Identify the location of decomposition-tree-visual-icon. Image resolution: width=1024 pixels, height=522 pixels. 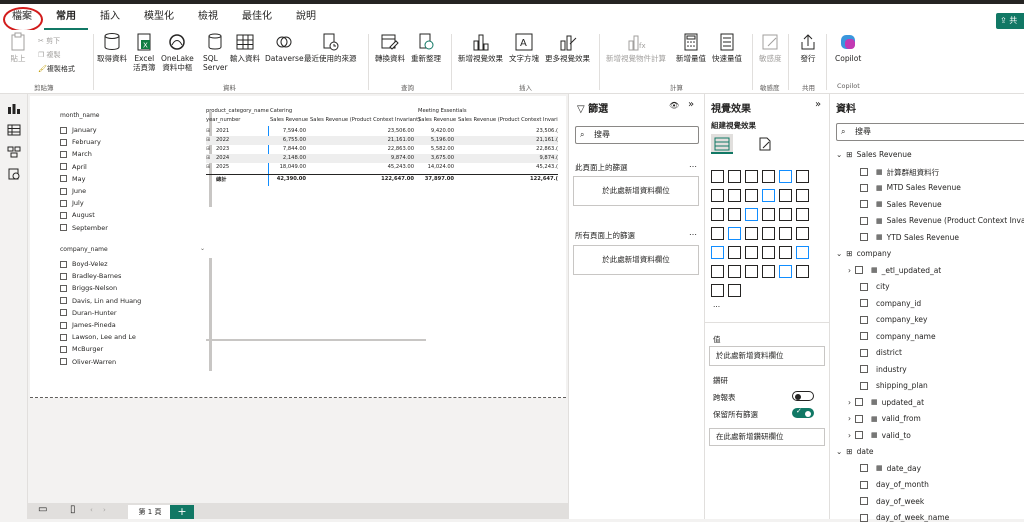
(734, 271).